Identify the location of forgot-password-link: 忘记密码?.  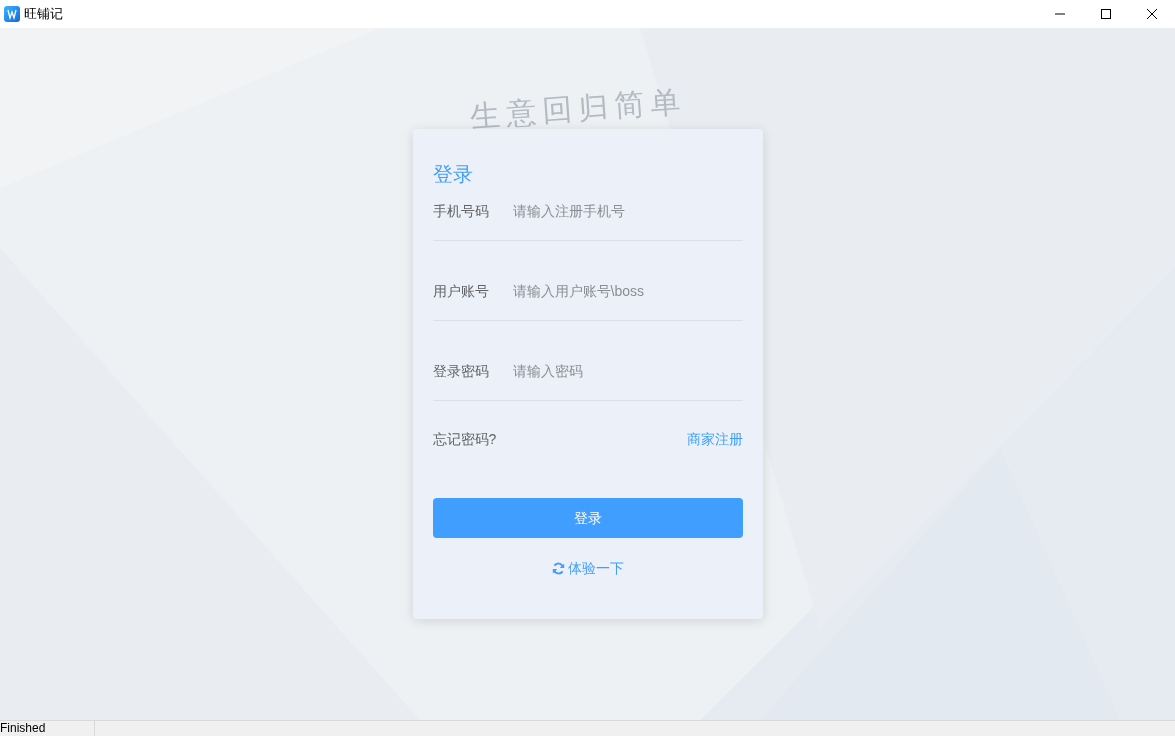
(464, 439).